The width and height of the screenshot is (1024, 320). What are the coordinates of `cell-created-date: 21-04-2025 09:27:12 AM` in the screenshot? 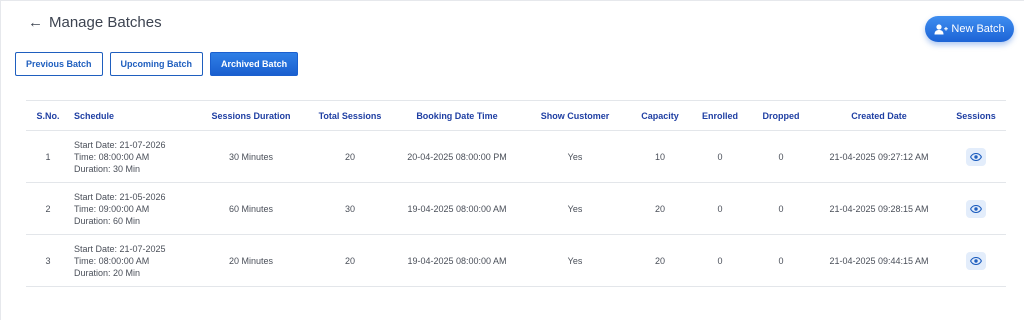 It's located at (879, 156).